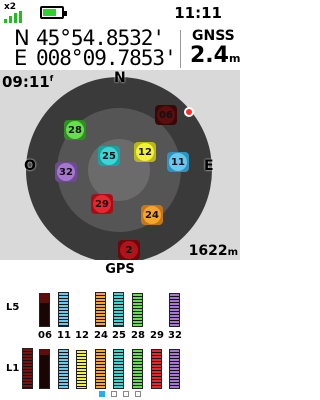  What do you see at coordinates (82, 335) in the screenshot?
I see `satellite-id-label: 12` at bounding box center [82, 335].